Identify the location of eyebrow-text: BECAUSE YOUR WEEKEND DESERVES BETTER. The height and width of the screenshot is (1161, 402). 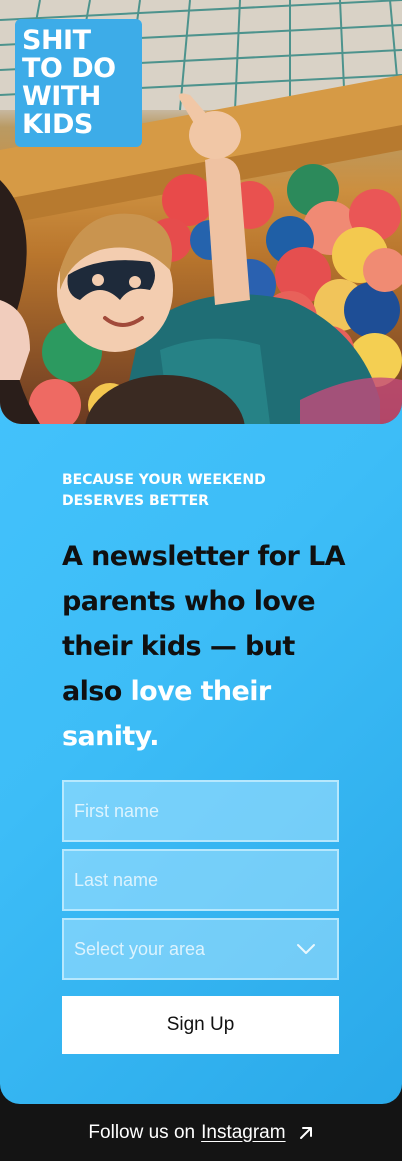
(164, 490).